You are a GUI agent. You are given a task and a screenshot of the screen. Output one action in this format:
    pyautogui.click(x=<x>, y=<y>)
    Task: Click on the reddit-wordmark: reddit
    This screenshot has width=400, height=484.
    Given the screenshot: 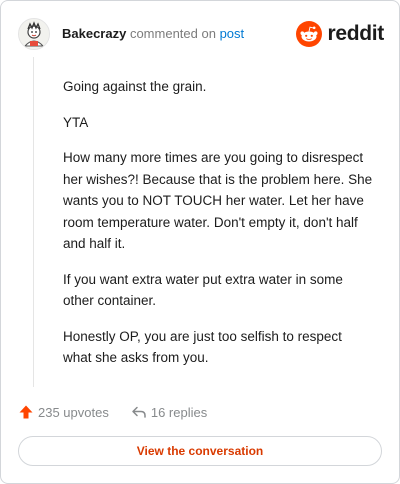 What is the action you would take?
    pyautogui.click(x=355, y=33)
    